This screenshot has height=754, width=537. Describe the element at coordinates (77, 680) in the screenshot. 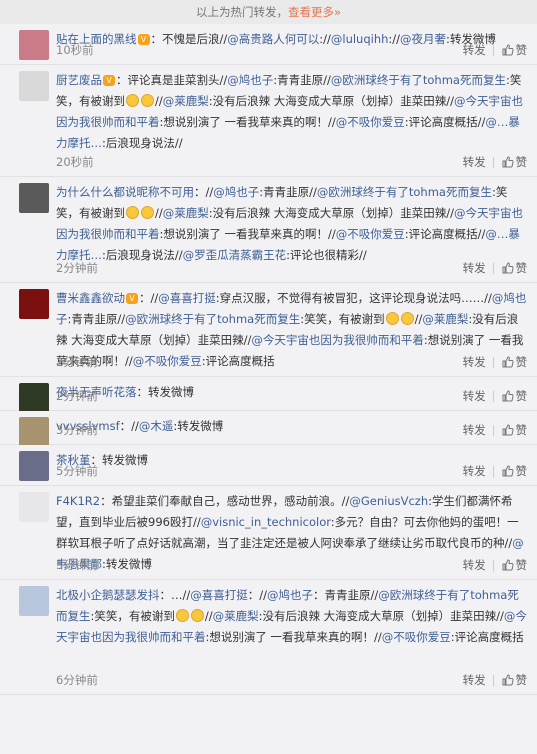

I see `timestamp: 6分钟前` at that location.